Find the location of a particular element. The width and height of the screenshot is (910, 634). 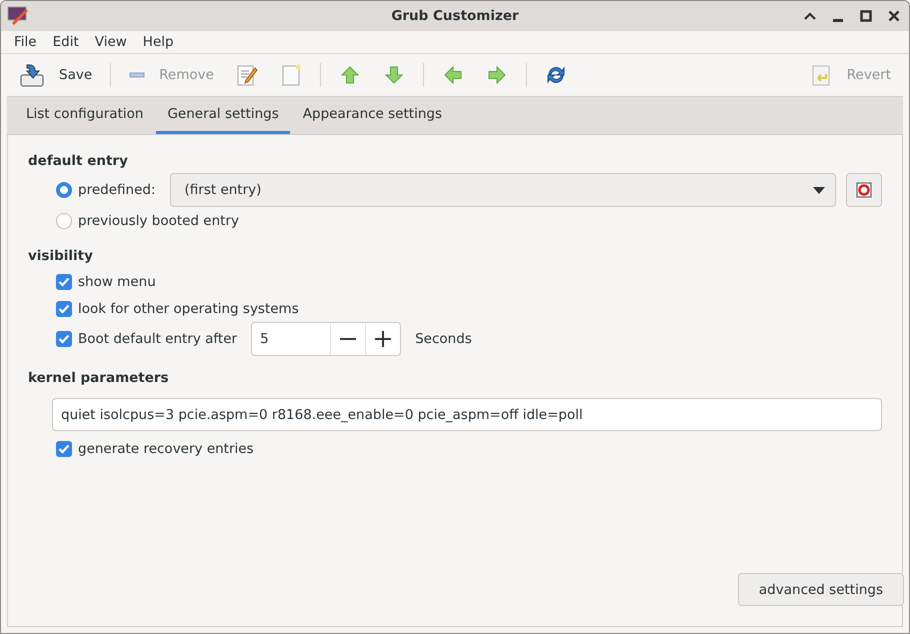

plus-icon is located at coordinates (383, 339).